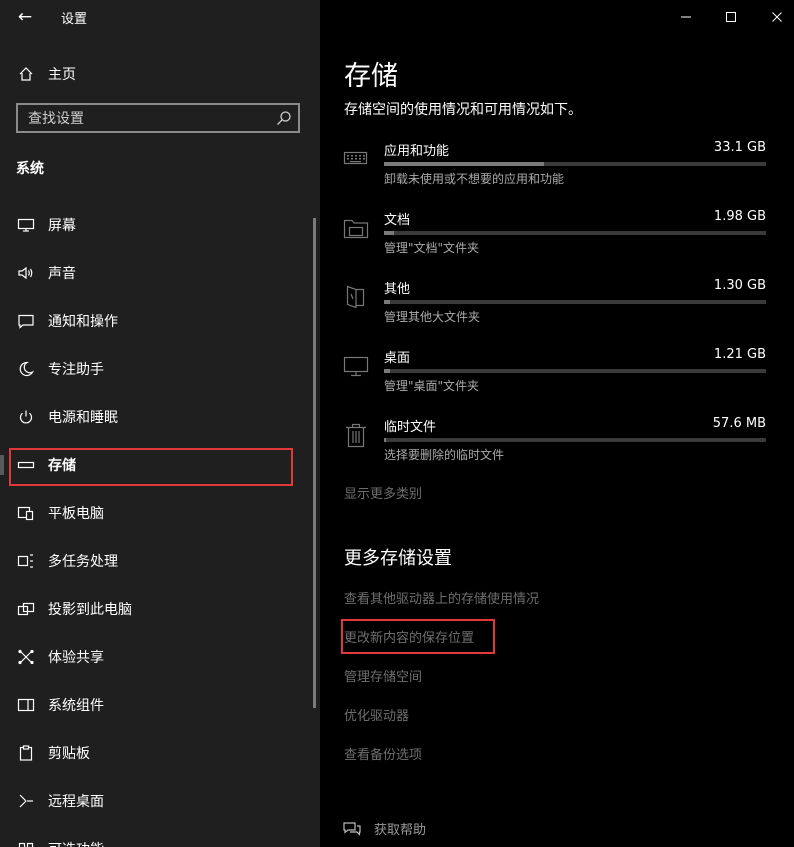 The width and height of the screenshot is (794, 847). I want to click on sidebar-item-focus-assist: 专注助手, so click(157, 369).